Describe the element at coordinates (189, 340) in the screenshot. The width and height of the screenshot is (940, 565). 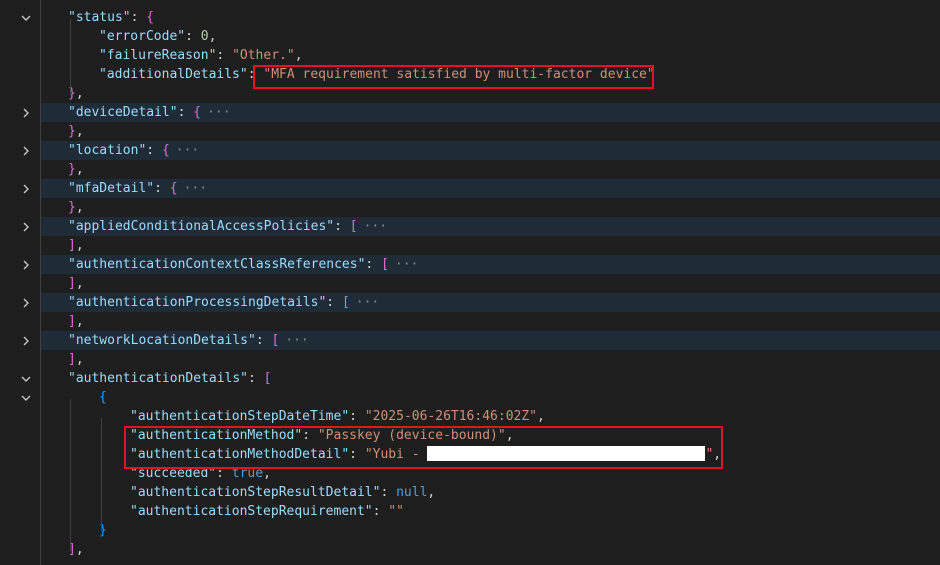
I see `code-text: "networkLocationDetails": [···` at that location.